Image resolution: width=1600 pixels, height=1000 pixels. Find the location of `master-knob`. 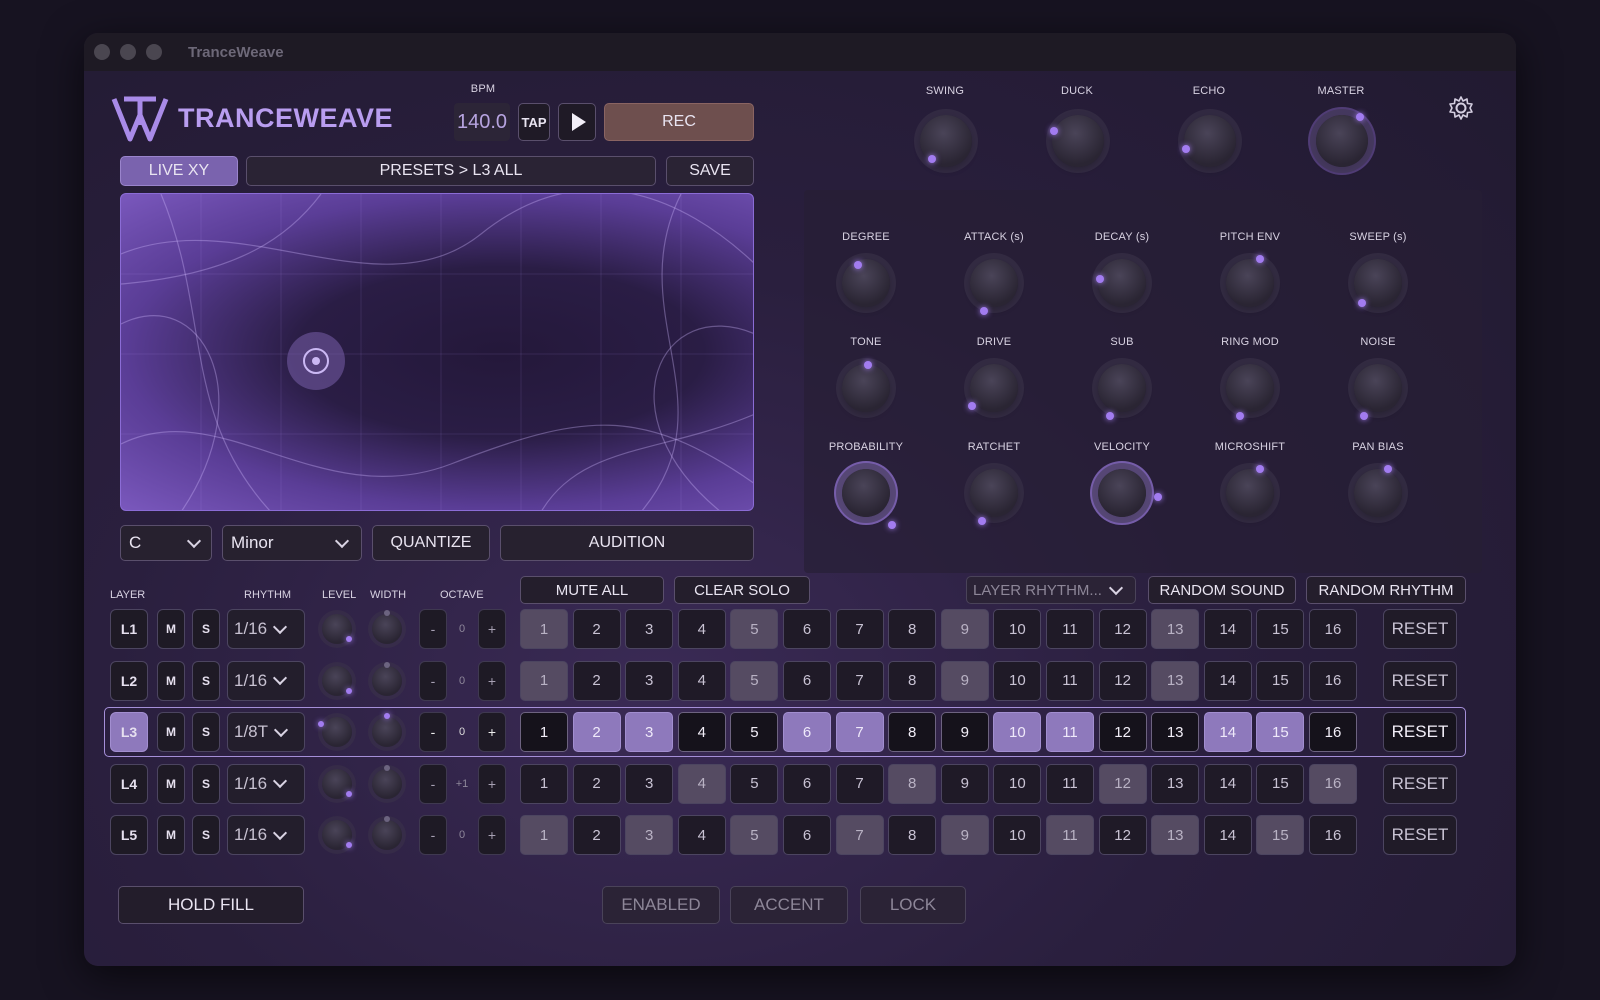

master-knob is located at coordinates (1342, 140).